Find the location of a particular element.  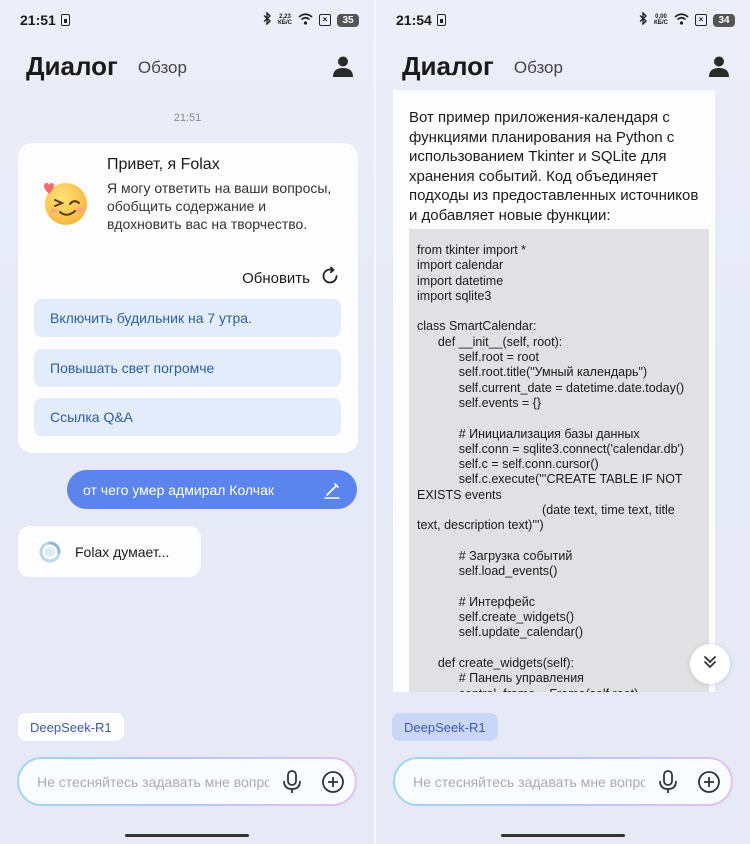

battery-icon: 34 is located at coordinates (724, 20).